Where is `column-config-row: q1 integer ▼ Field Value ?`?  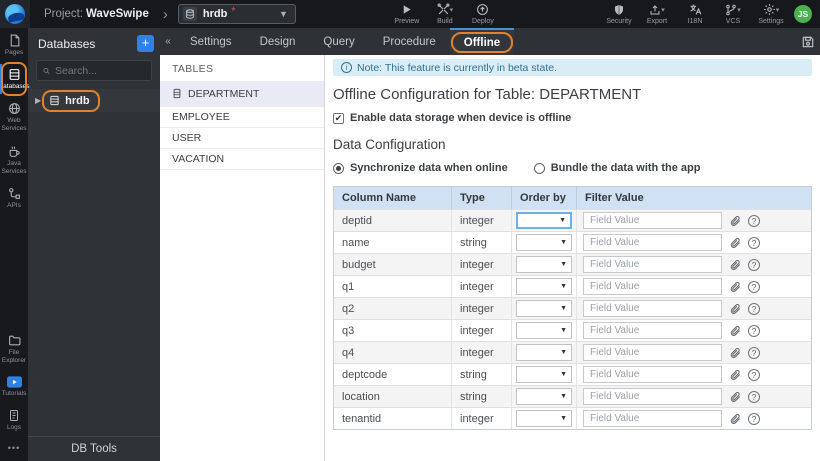
column-config-row: q1 integer ▼ Field Value ? is located at coordinates (572, 286).